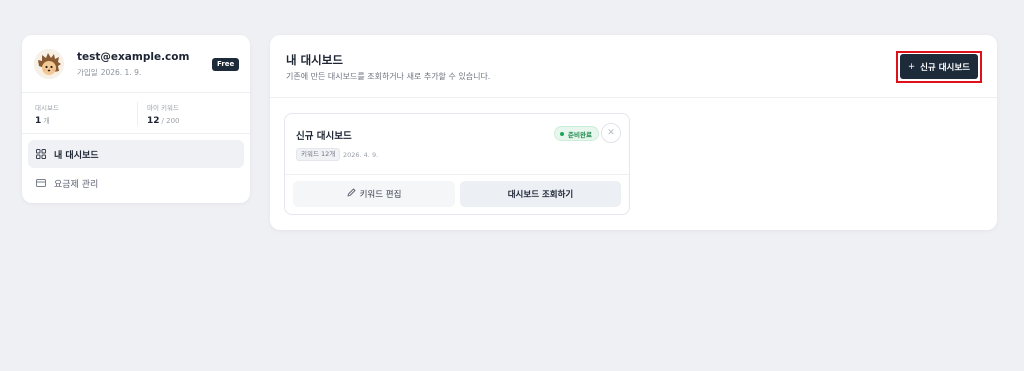 This screenshot has width=1024, height=371. What do you see at coordinates (380, 195) in the screenshot?
I see `edit-keywords-label: 키워드 편집` at bounding box center [380, 195].